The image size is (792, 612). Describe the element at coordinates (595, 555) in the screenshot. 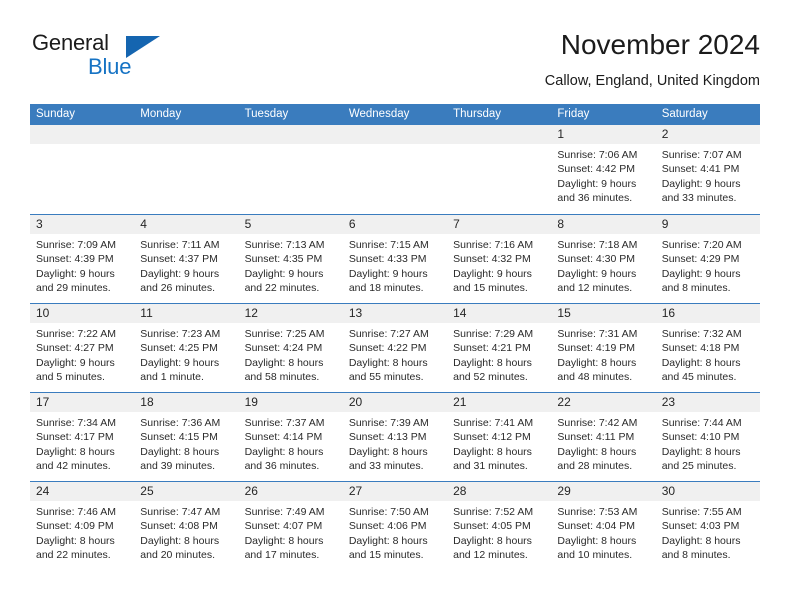

I see `day-detail-line: and 10 minutes.` at that location.